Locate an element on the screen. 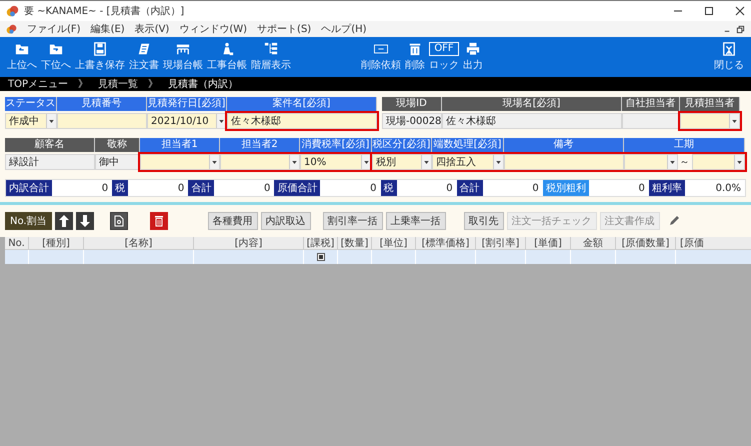  field-label: 現場ID is located at coordinates (412, 104).